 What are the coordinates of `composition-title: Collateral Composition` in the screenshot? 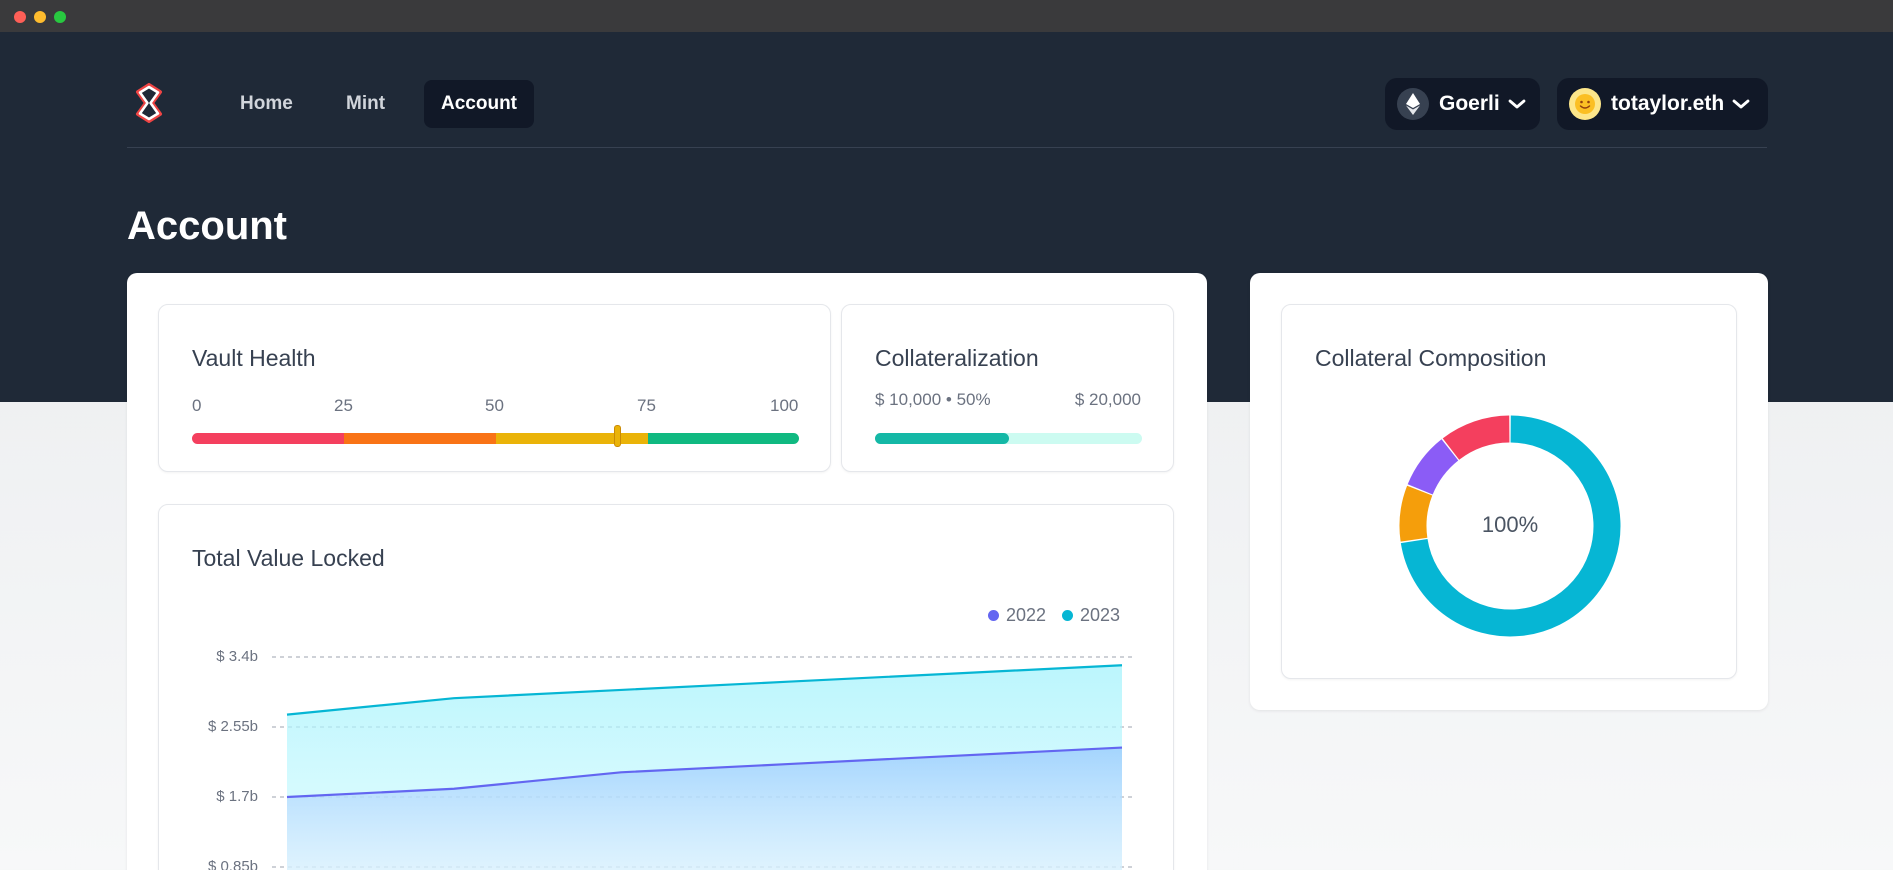 It's located at (1431, 358).